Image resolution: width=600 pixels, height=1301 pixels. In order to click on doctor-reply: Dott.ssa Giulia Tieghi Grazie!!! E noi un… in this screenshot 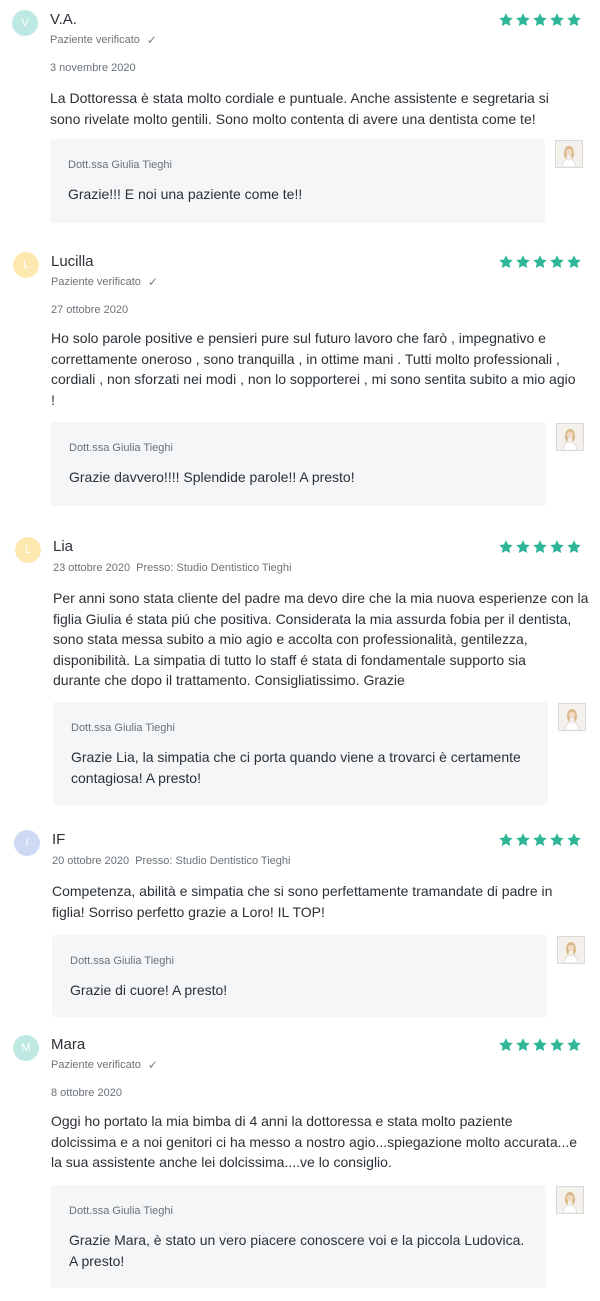, I will do `click(297, 181)`.